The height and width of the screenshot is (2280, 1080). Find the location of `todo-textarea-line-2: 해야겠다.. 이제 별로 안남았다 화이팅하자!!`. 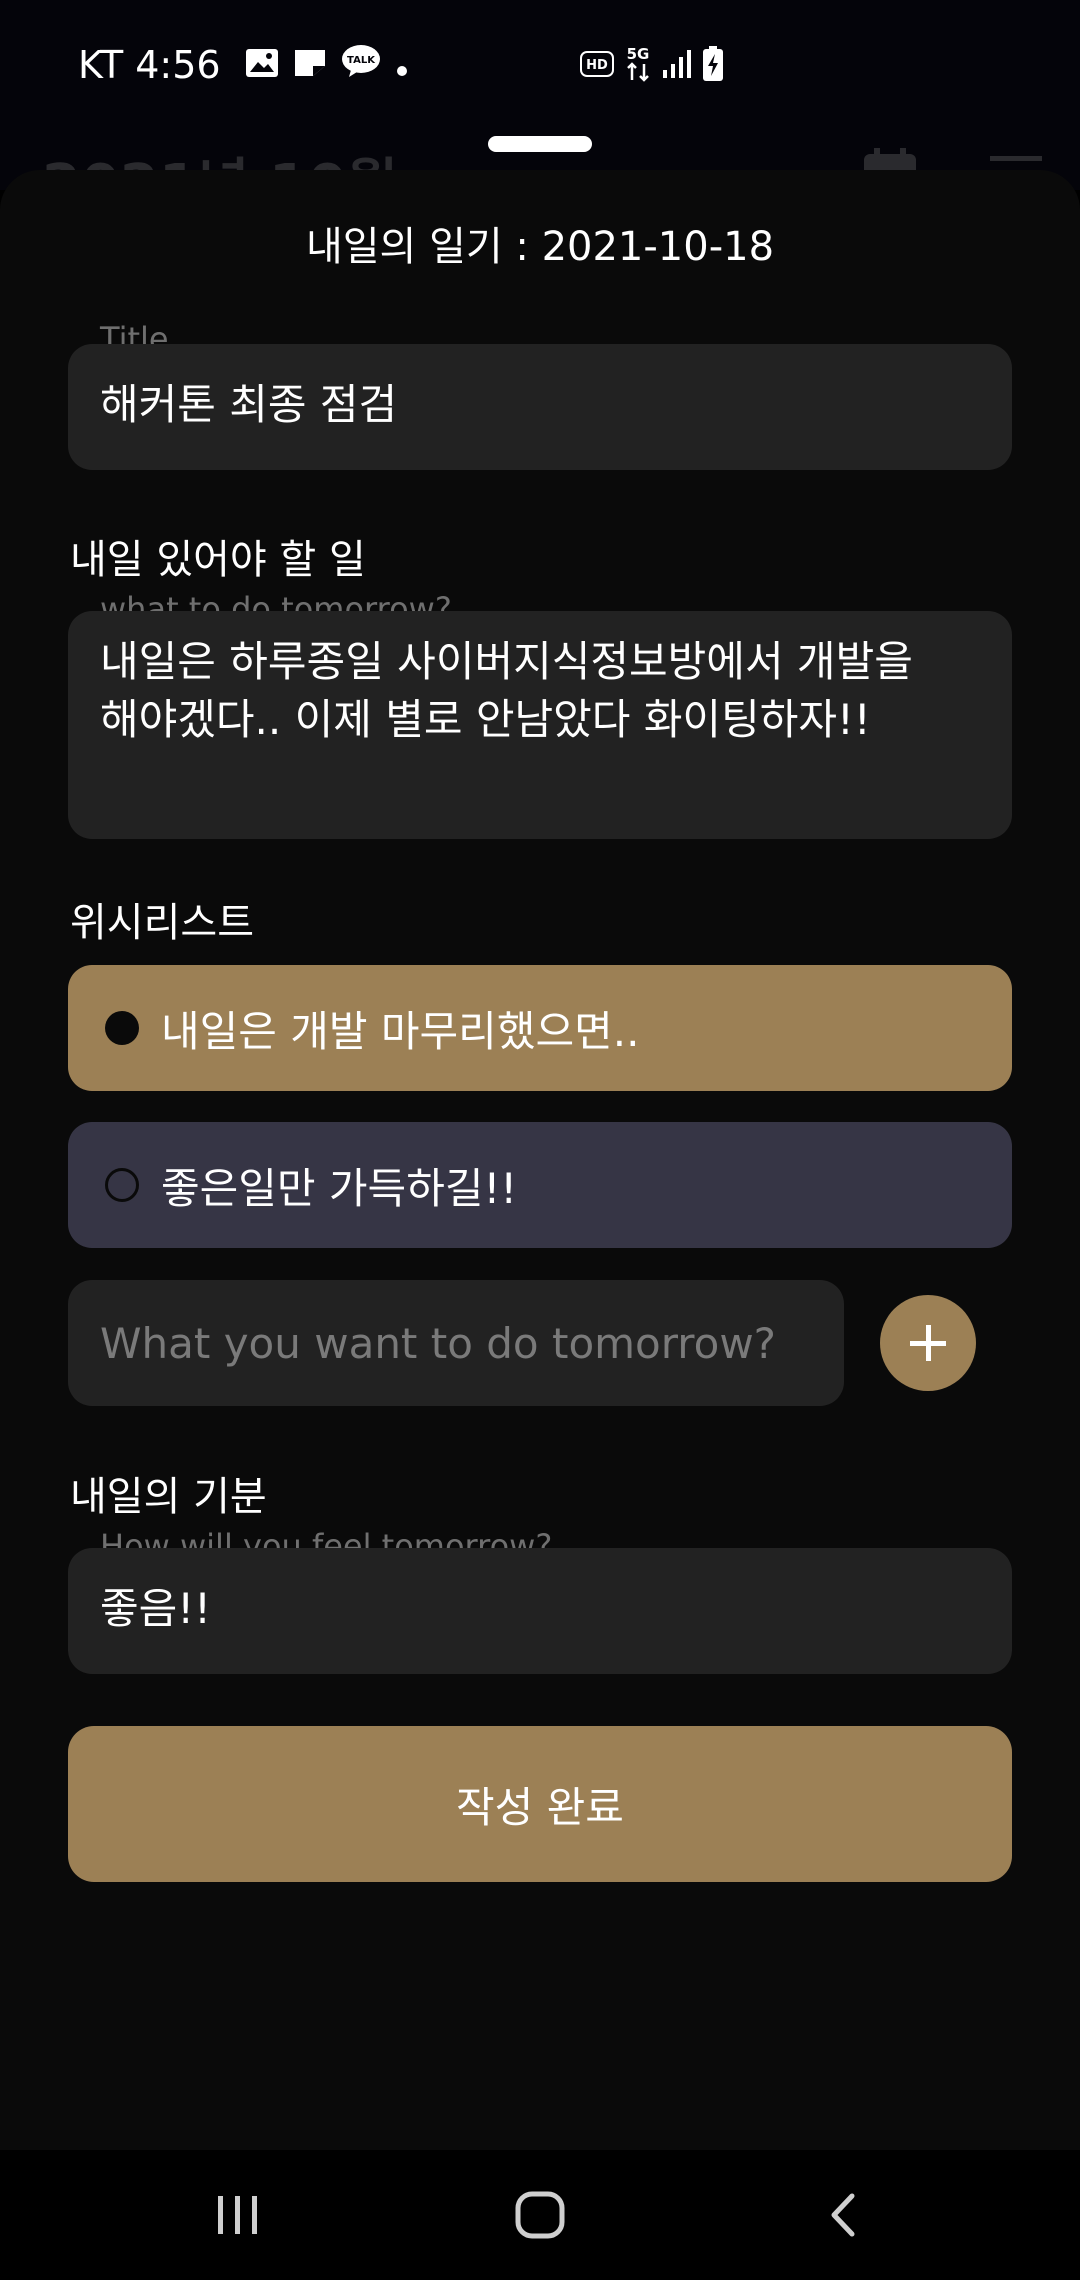

todo-textarea-line-2: 해야겠다.. 이제 별로 안남았다 화이팅하자!! is located at coordinates (485, 719).